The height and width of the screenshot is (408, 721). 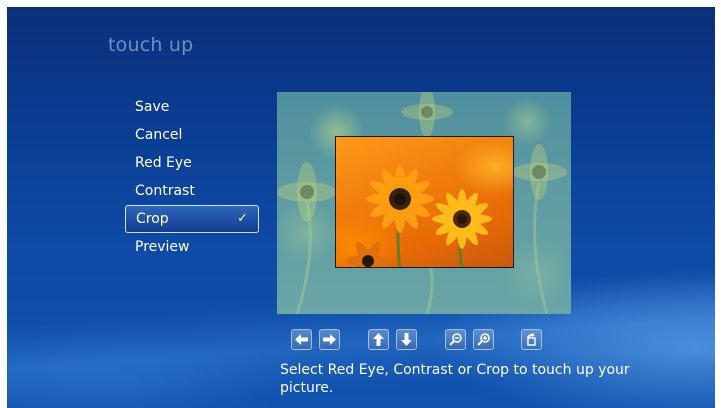 I want to click on zoom-in-button, so click(x=483, y=339).